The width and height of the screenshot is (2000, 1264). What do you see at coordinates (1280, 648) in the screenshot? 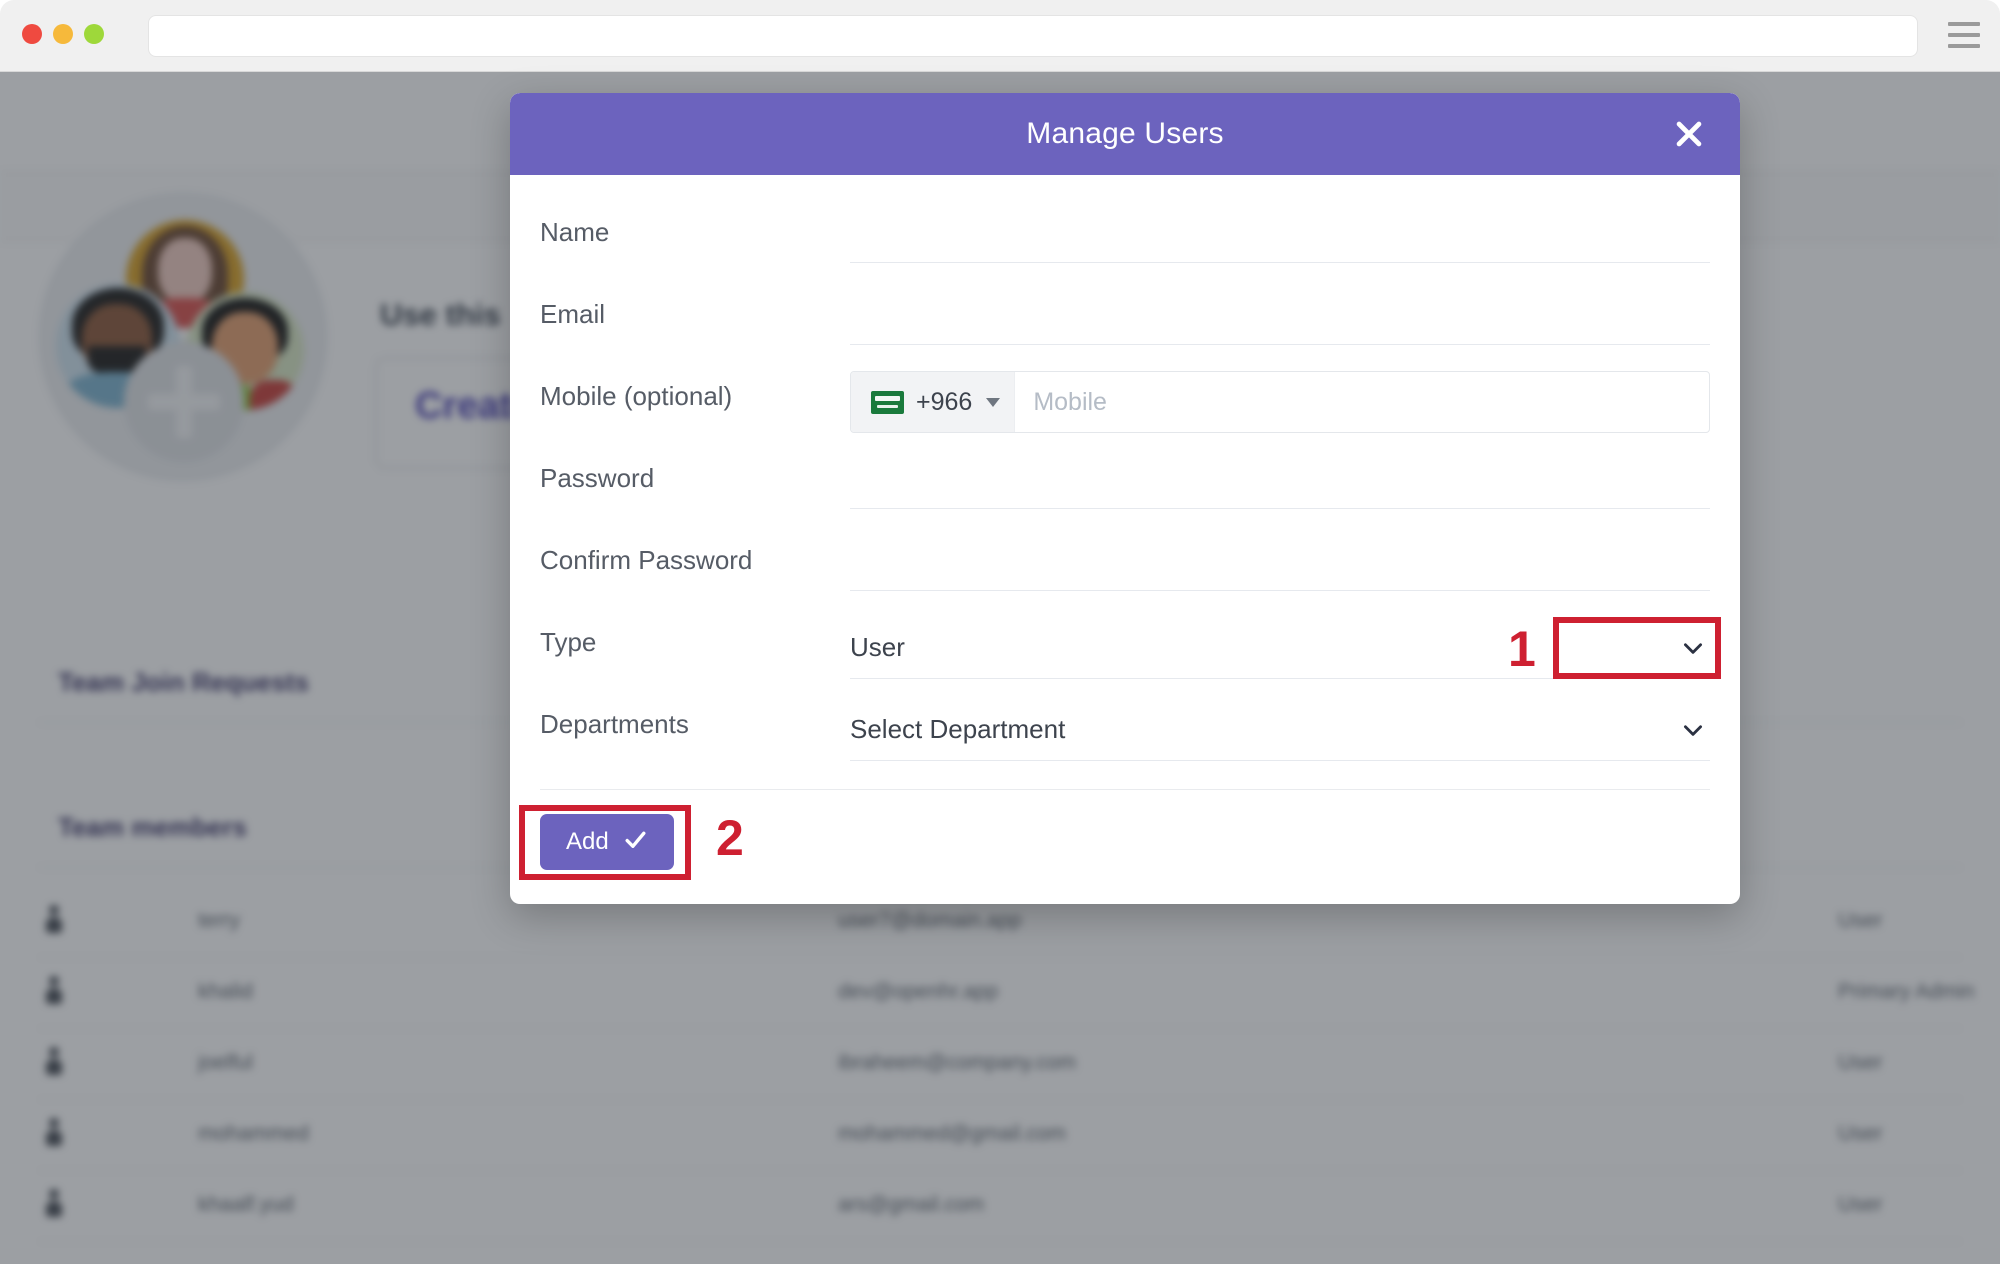
I see `type-select: User` at bounding box center [1280, 648].